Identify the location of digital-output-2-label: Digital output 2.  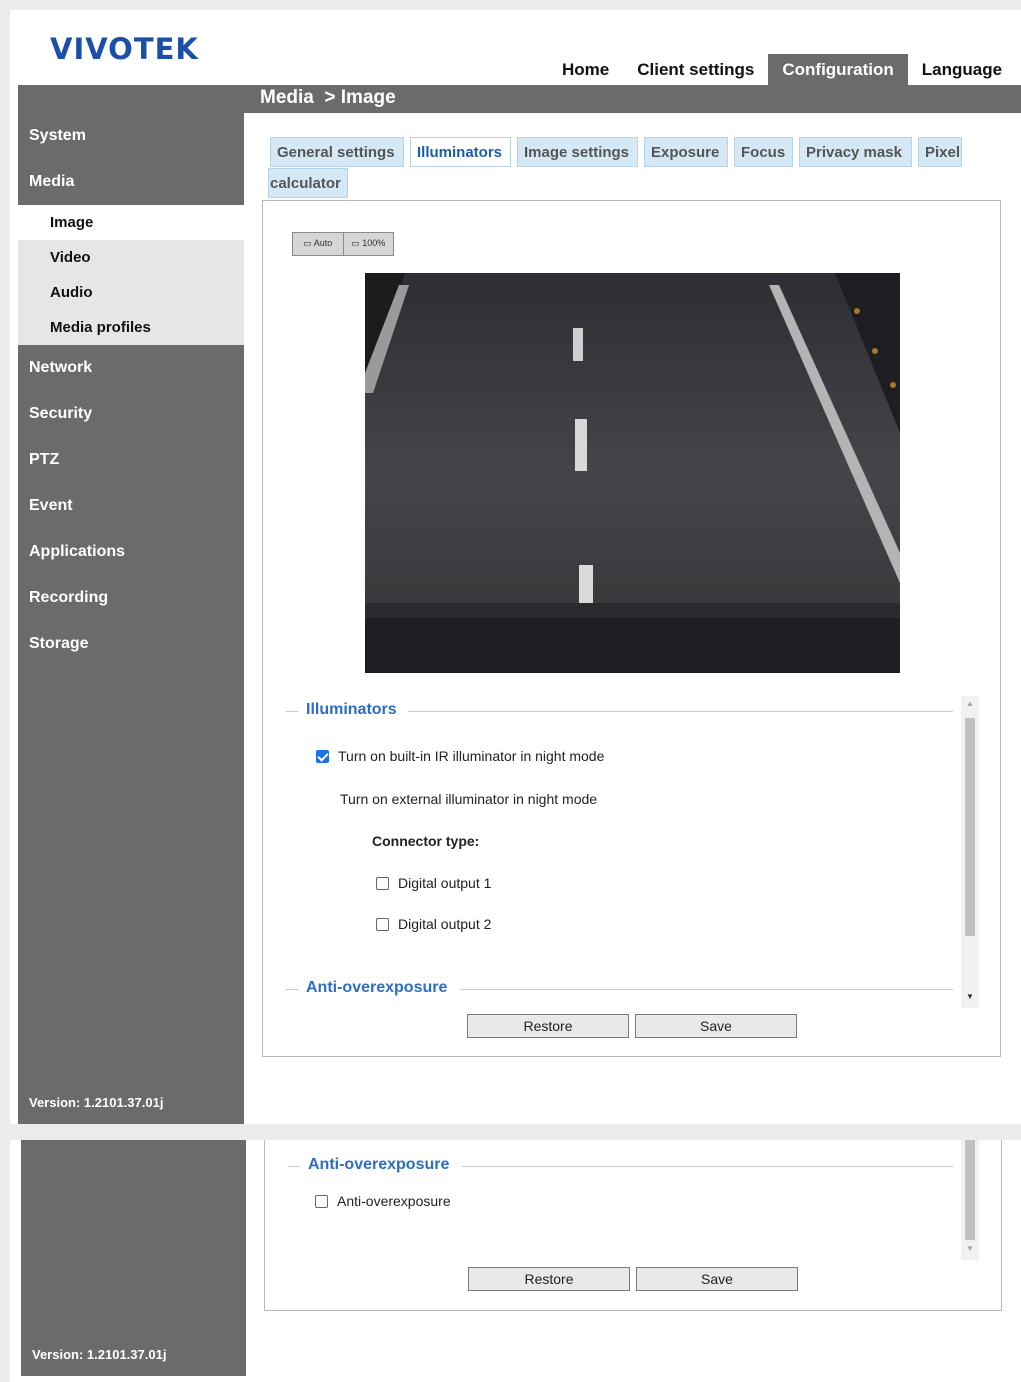
(445, 924).